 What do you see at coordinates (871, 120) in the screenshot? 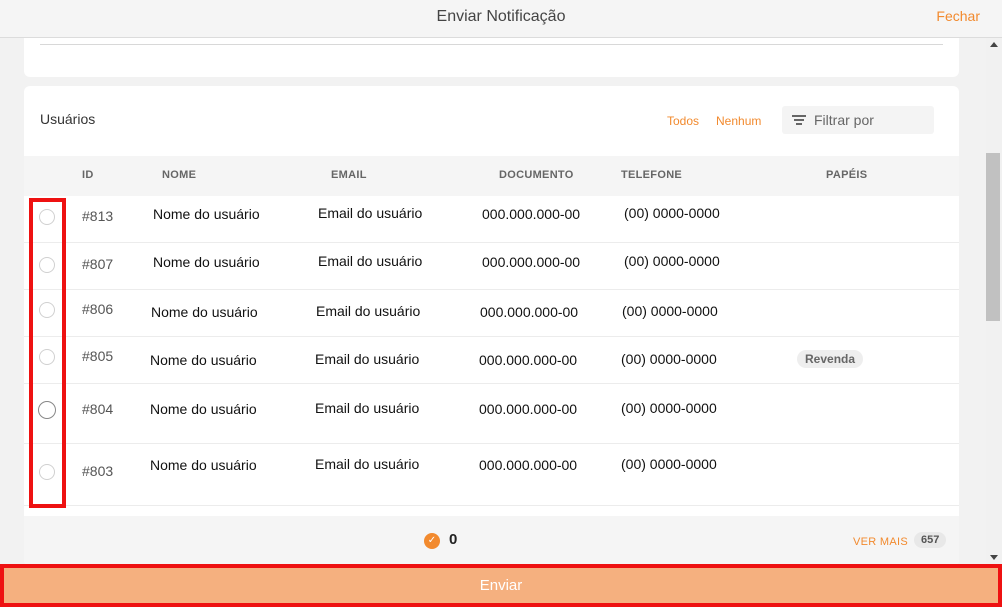
I see `filter-input` at bounding box center [871, 120].